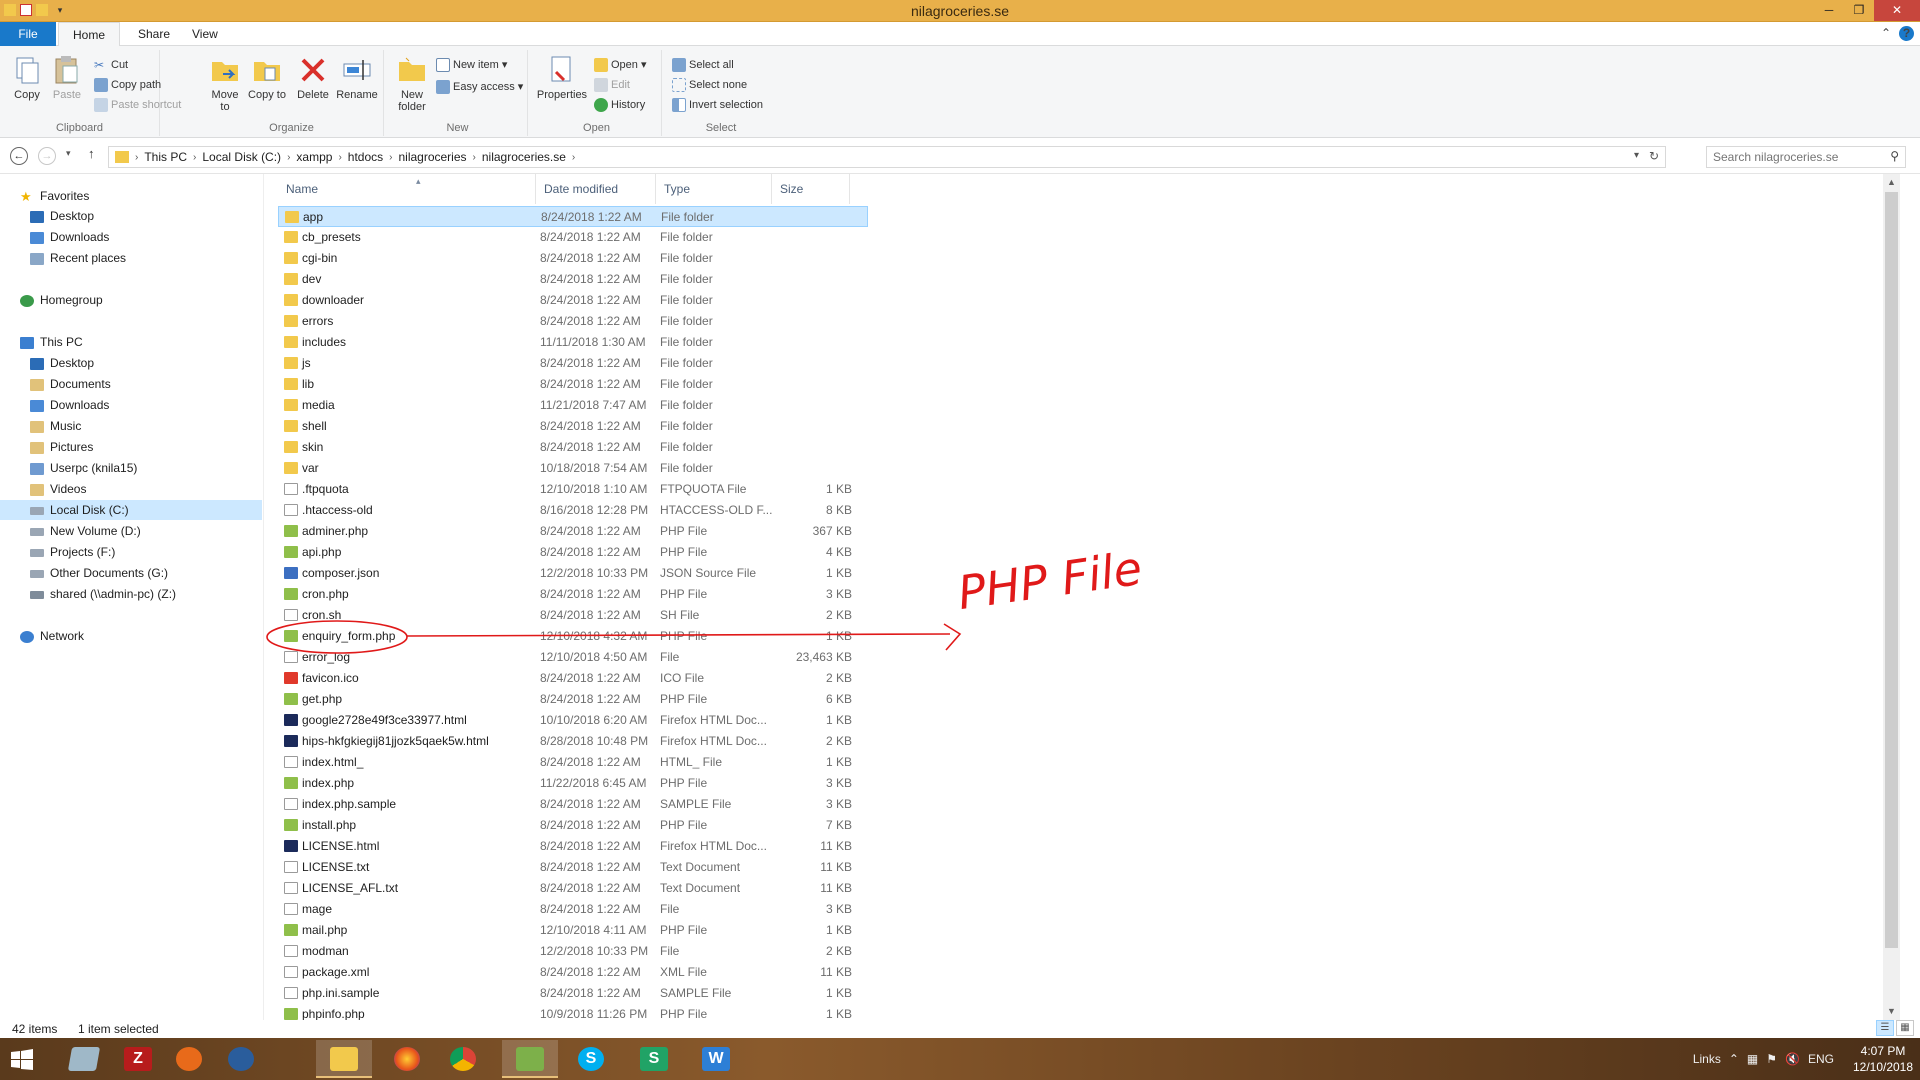  What do you see at coordinates (131, 510) in the screenshot?
I see `nav-pc-local-disk-c: Local Disk (C:)` at bounding box center [131, 510].